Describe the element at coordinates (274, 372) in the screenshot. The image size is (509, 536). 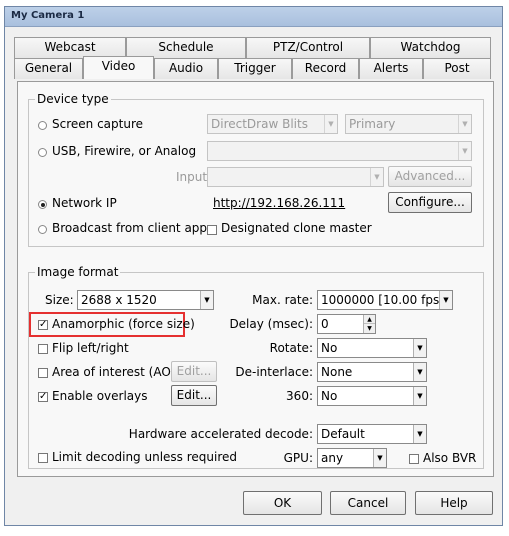
I see `deinterlace-label: De-interlace:` at that location.